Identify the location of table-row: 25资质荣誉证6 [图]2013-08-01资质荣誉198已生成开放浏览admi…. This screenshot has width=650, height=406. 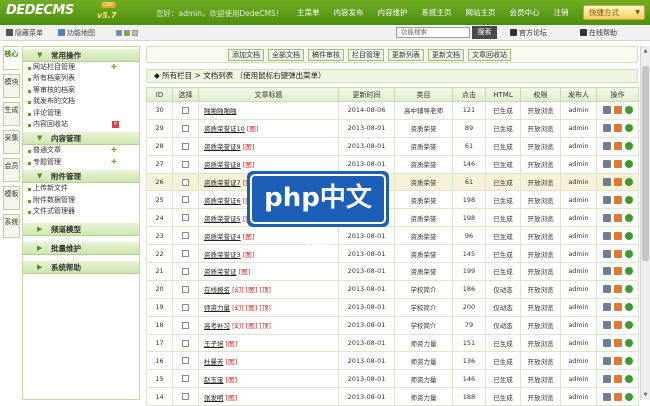
(392, 200).